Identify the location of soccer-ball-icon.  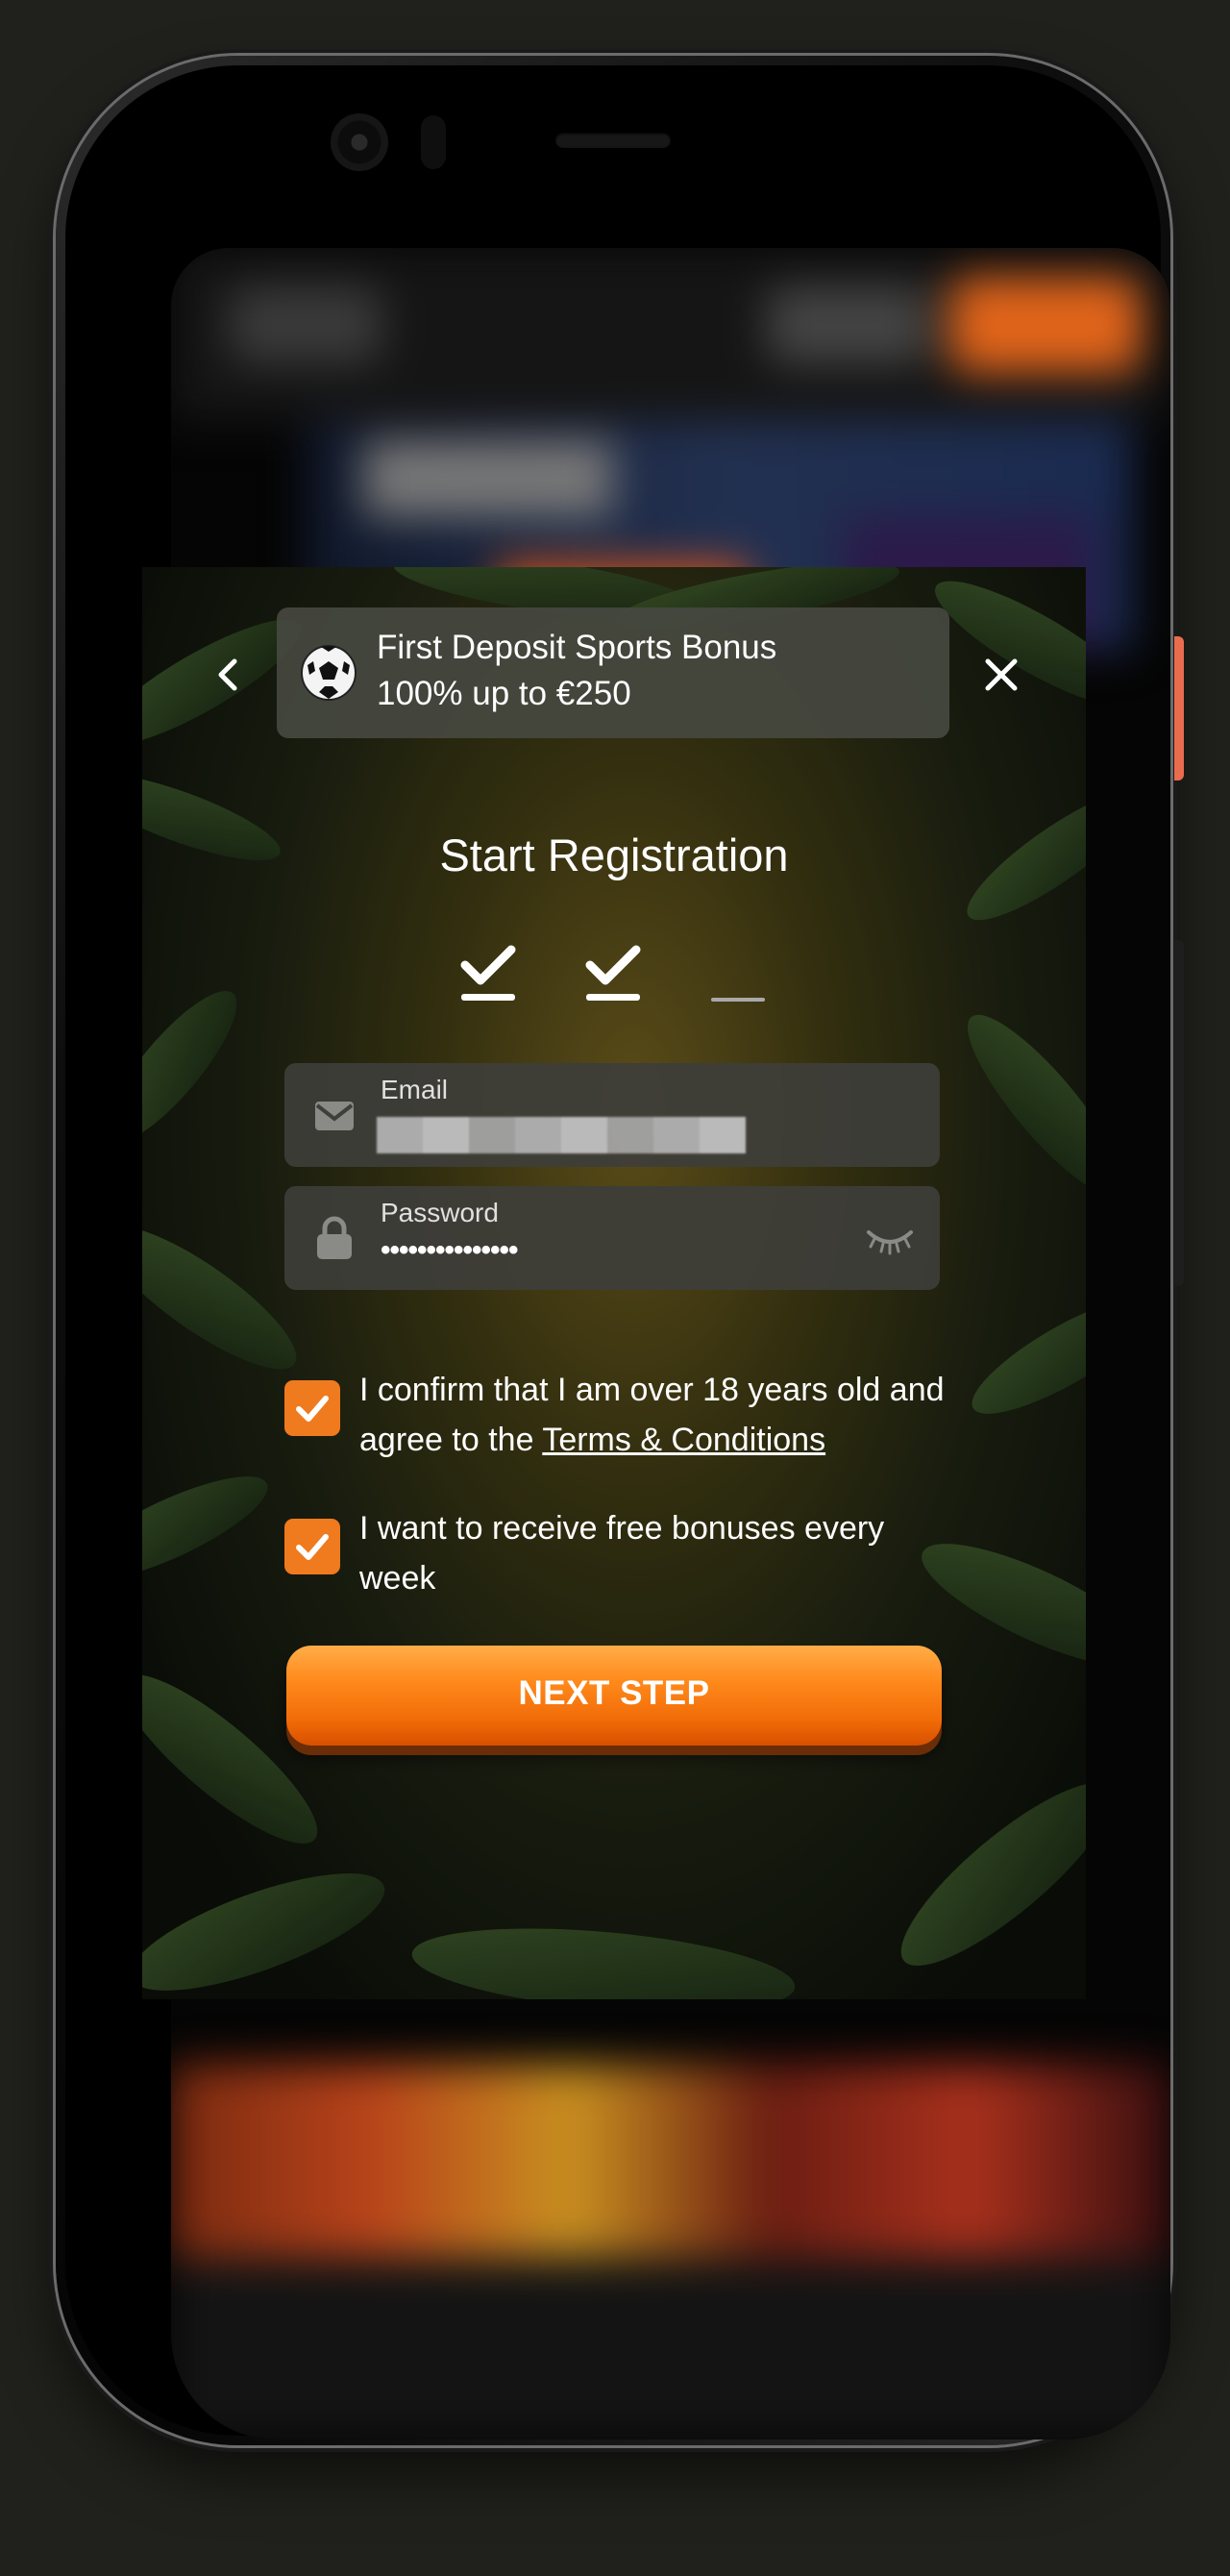
(329, 673).